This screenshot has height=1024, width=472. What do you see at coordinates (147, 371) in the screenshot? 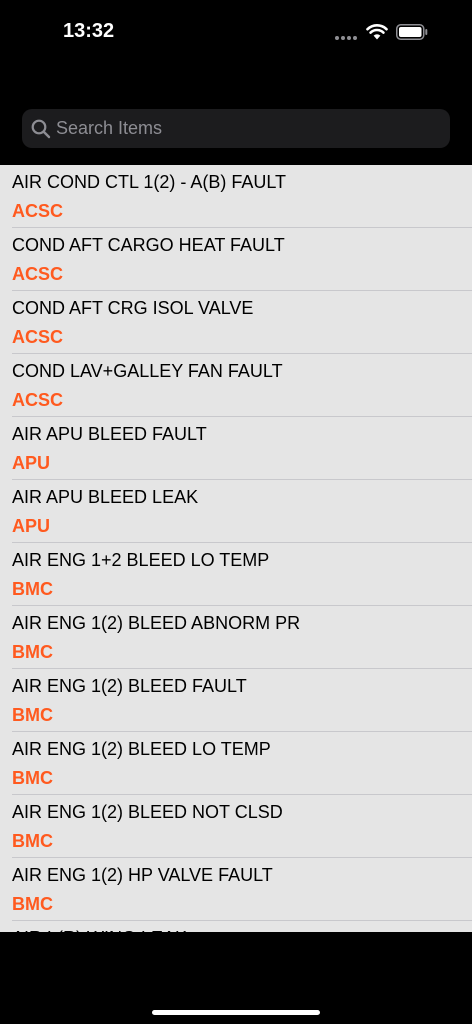
I see `item-title: COND LAV+GALLEY FAN FAULT` at bounding box center [147, 371].